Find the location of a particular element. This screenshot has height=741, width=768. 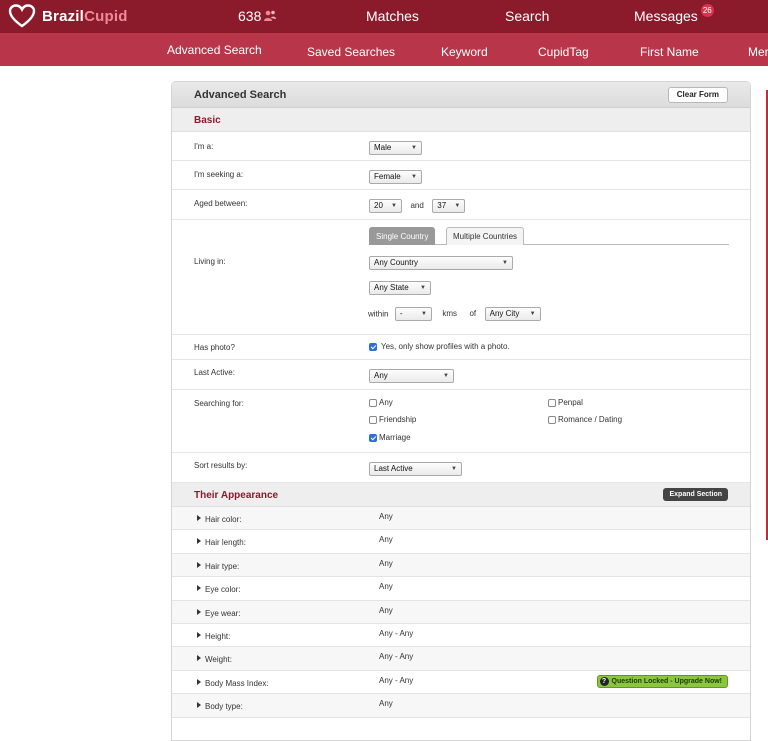

of-text: of is located at coordinates (473, 314).